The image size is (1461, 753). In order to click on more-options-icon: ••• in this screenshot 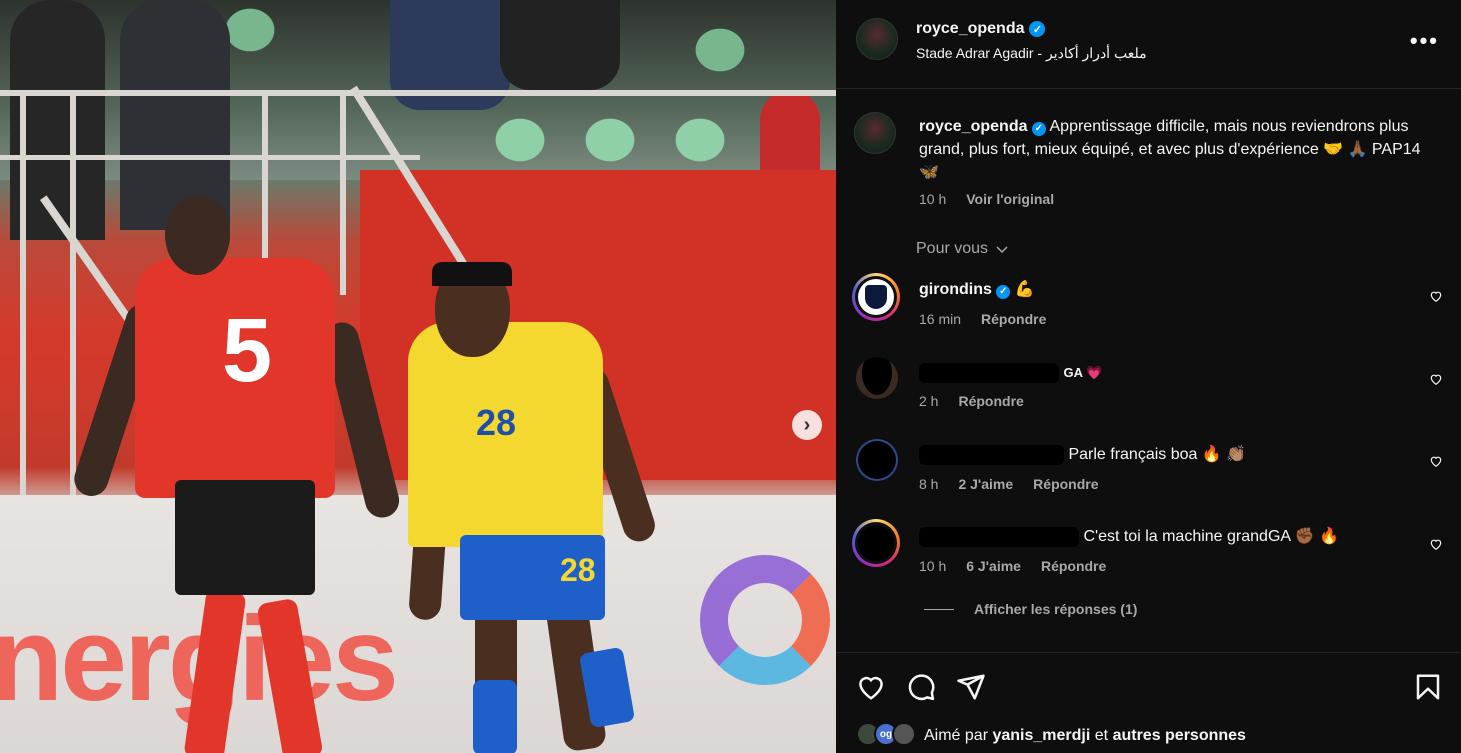, I will do `click(1424, 41)`.